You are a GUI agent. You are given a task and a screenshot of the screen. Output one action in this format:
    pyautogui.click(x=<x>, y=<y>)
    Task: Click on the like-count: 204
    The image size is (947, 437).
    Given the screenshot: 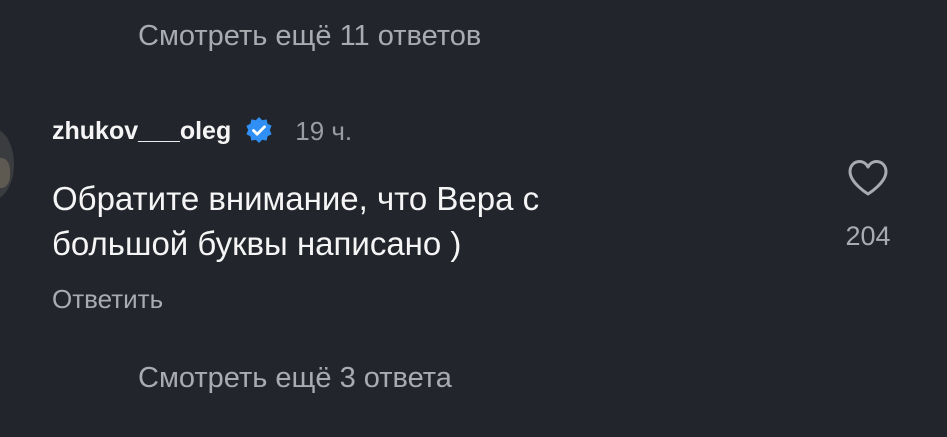 What is the action you would take?
    pyautogui.click(x=868, y=236)
    